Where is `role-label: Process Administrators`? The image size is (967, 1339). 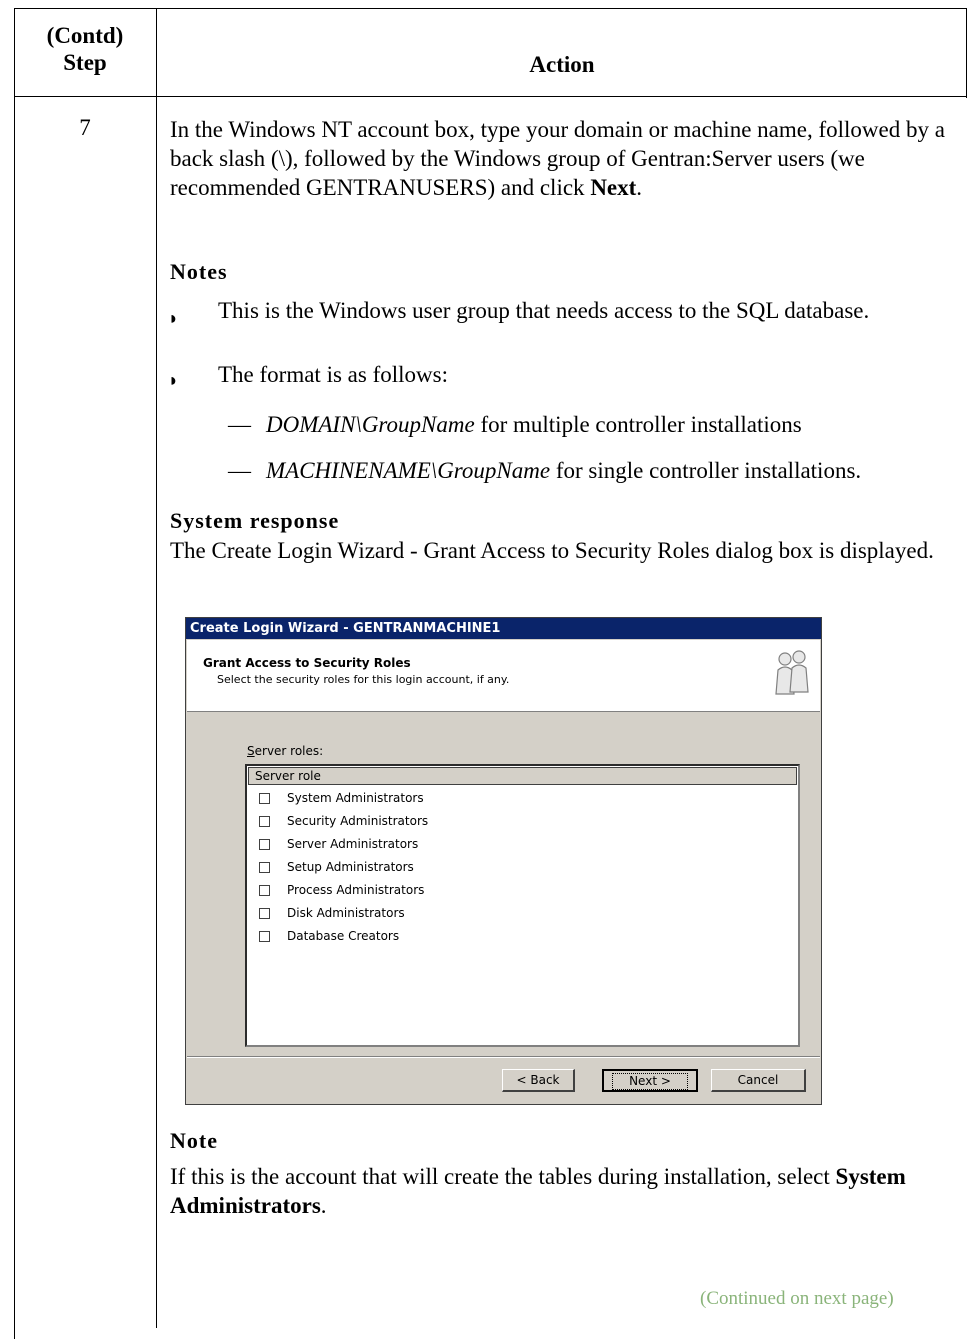
role-label: Process Administrators is located at coordinates (356, 890).